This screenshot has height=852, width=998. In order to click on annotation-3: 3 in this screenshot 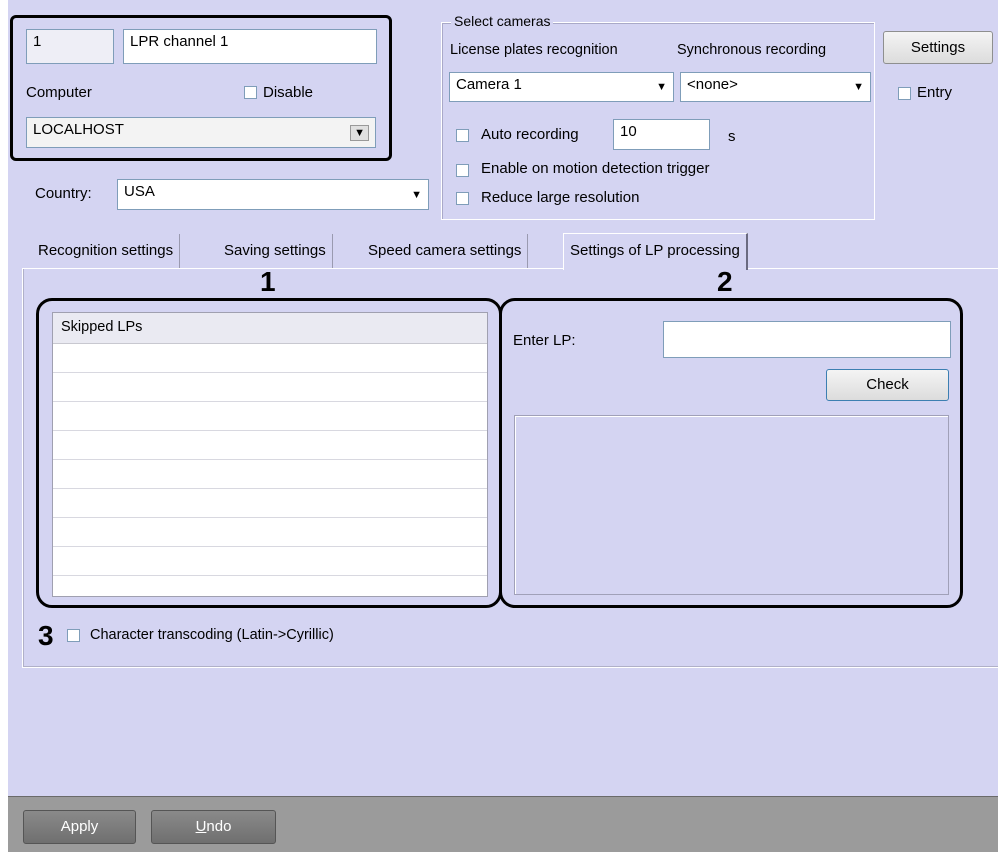, I will do `click(46, 635)`.